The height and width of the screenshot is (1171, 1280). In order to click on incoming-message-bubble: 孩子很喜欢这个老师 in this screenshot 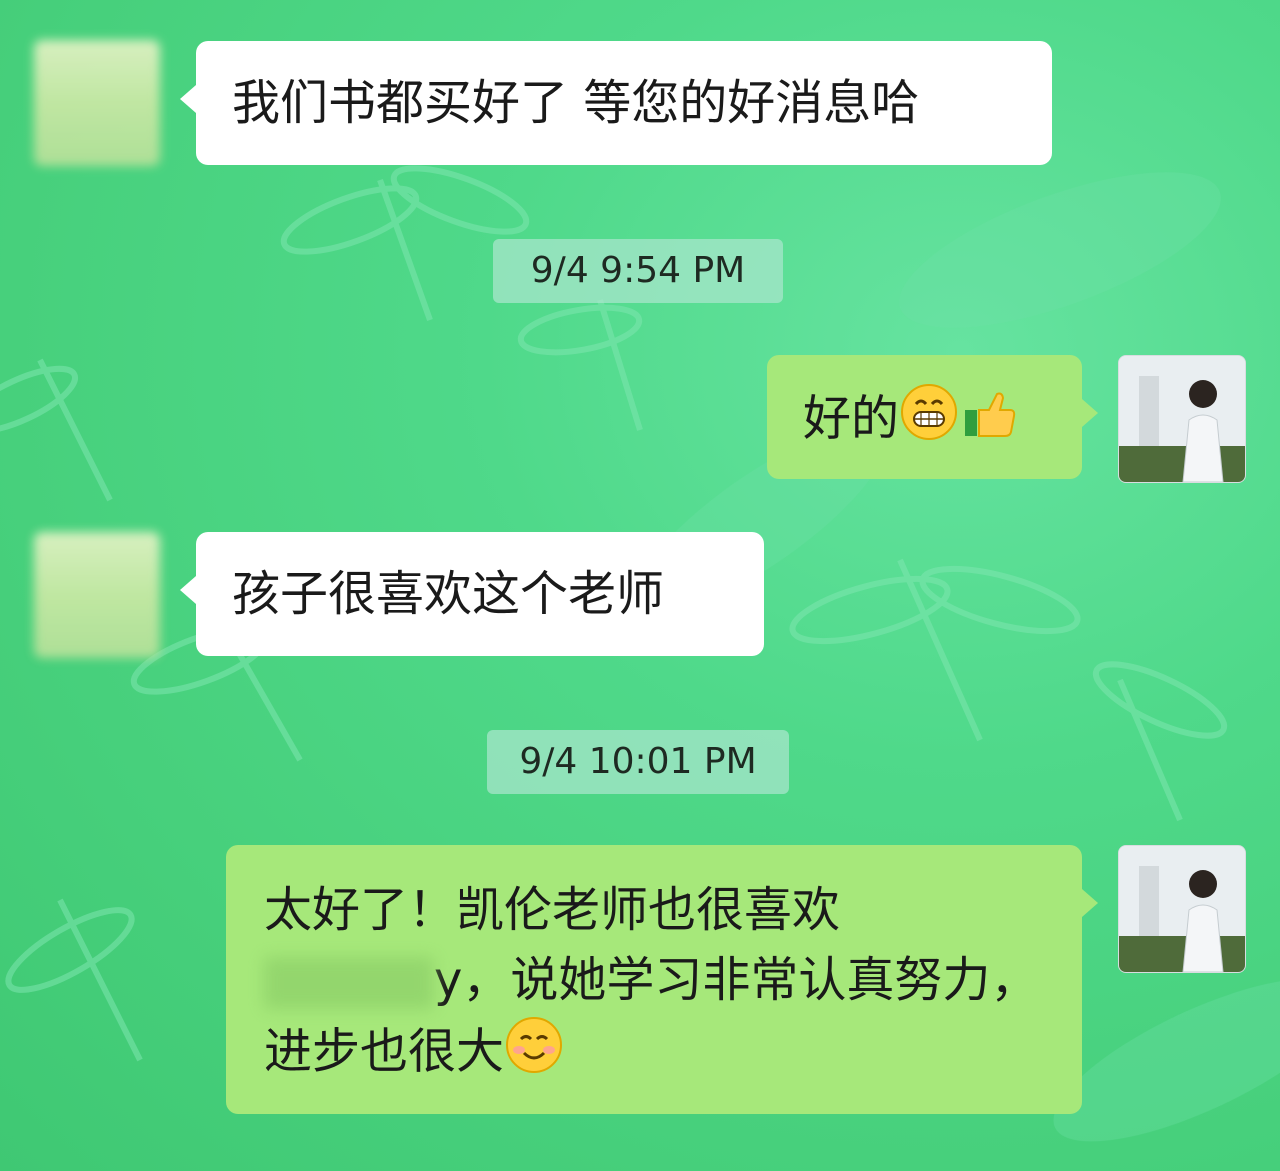, I will do `click(472, 594)`.